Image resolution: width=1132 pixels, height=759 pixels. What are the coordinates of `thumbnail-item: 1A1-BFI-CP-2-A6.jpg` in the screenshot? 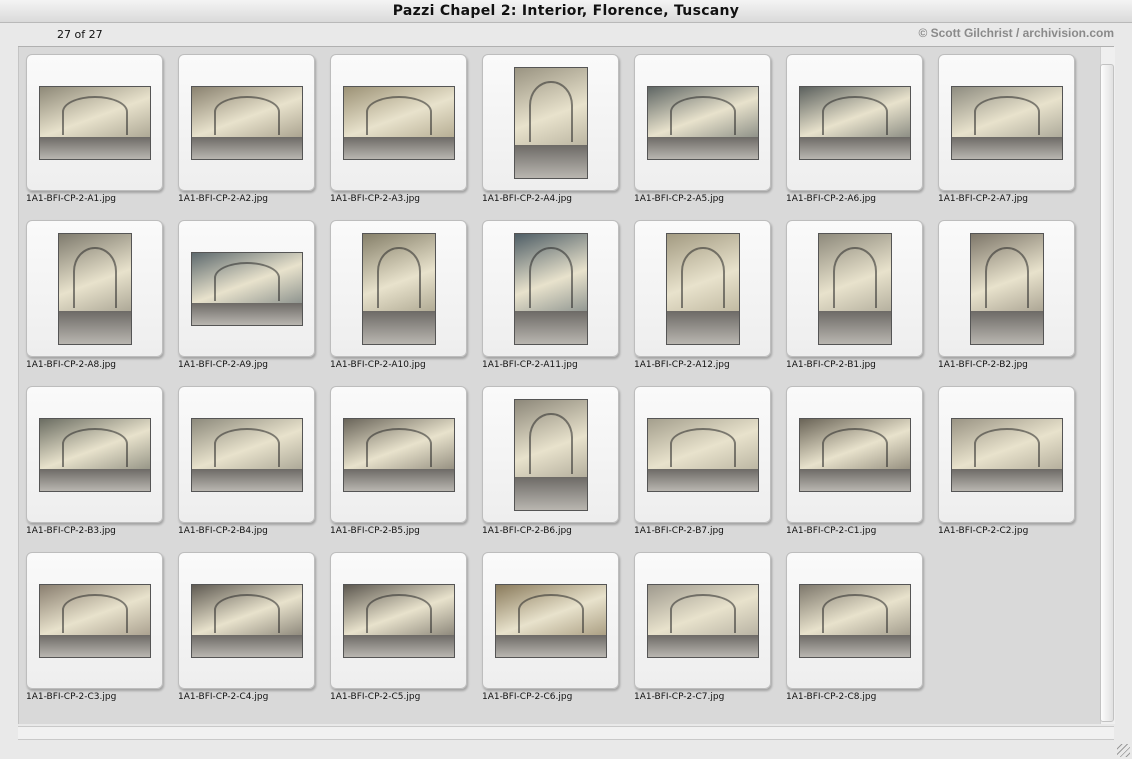 It's located at (851, 125).